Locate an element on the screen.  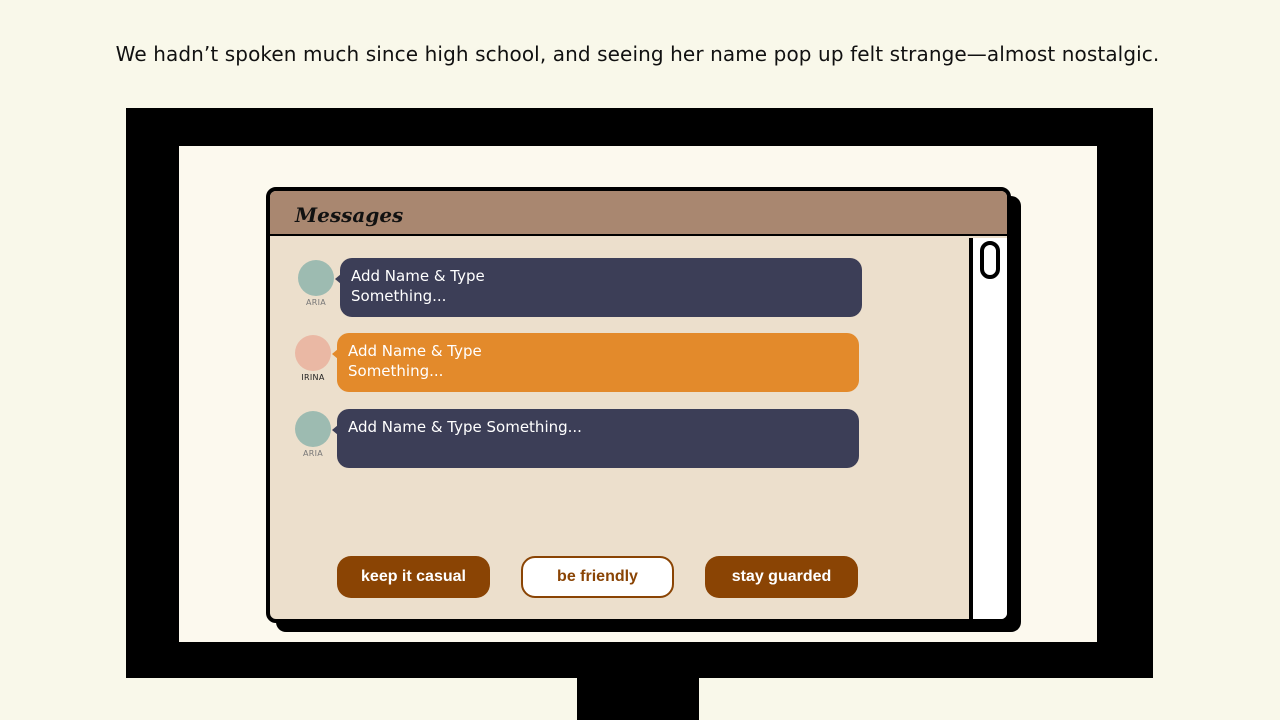
sender-name: IRINA is located at coordinates (313, 377).